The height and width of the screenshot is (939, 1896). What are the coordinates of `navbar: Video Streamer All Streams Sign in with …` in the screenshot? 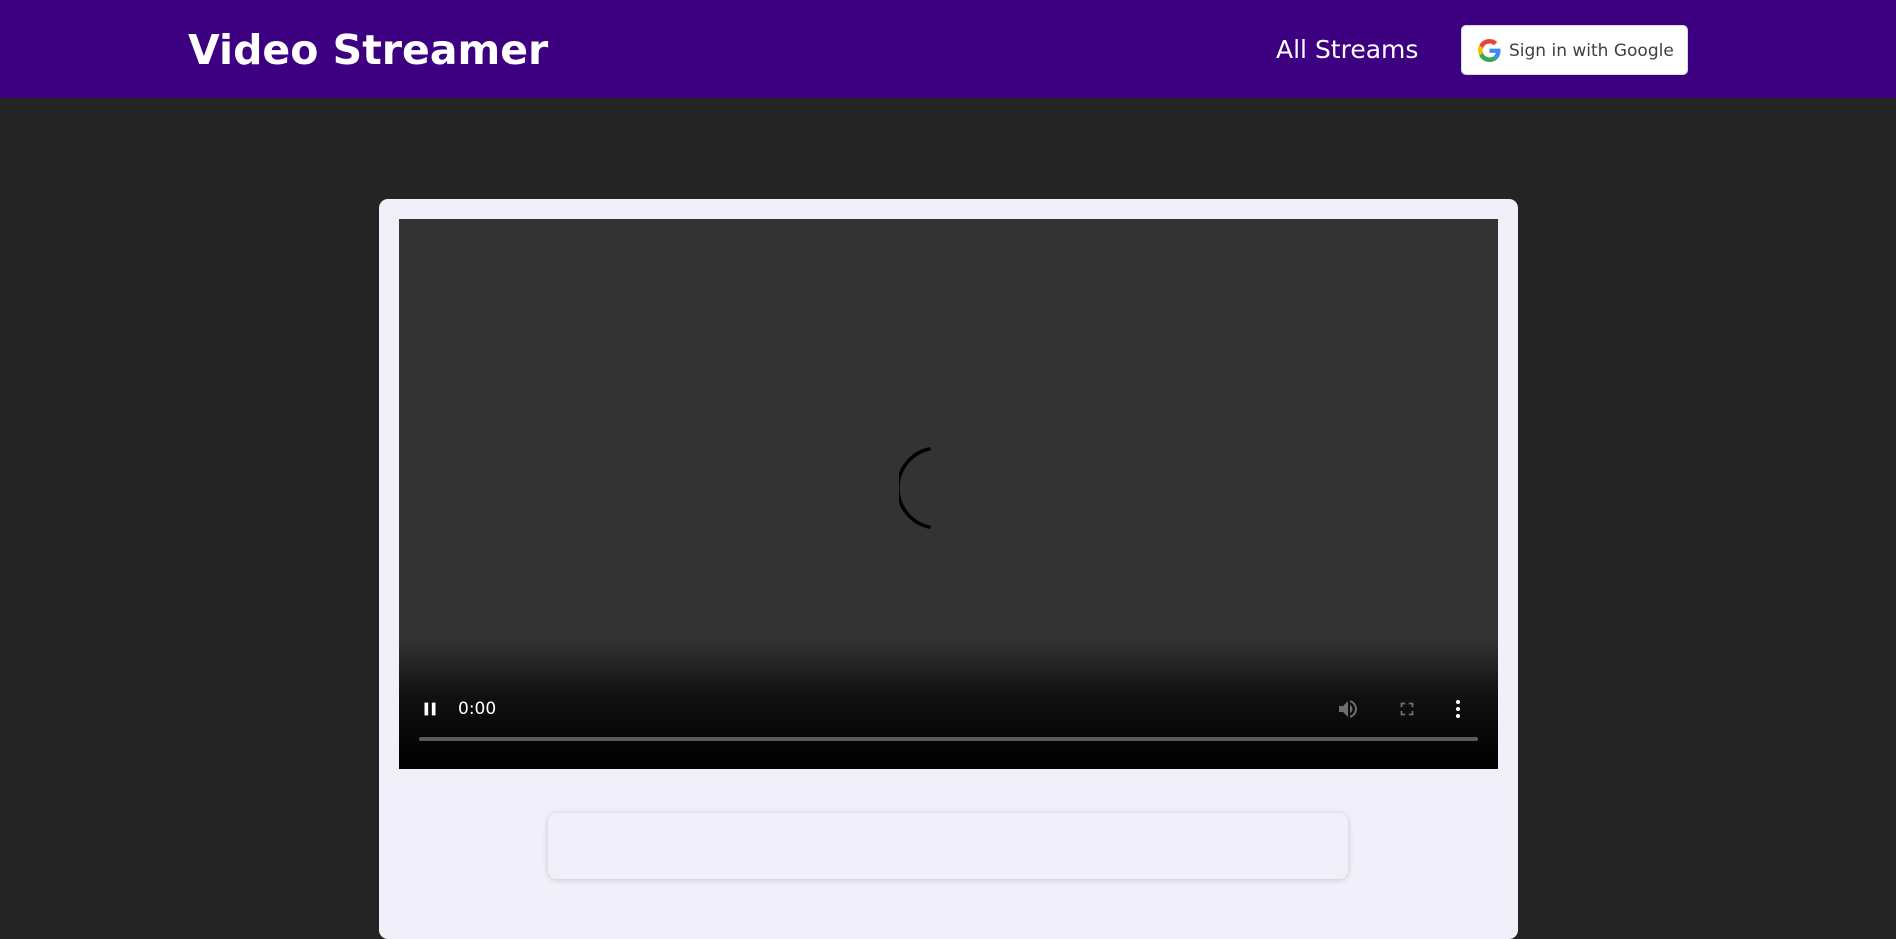 It's located at (948, 49).